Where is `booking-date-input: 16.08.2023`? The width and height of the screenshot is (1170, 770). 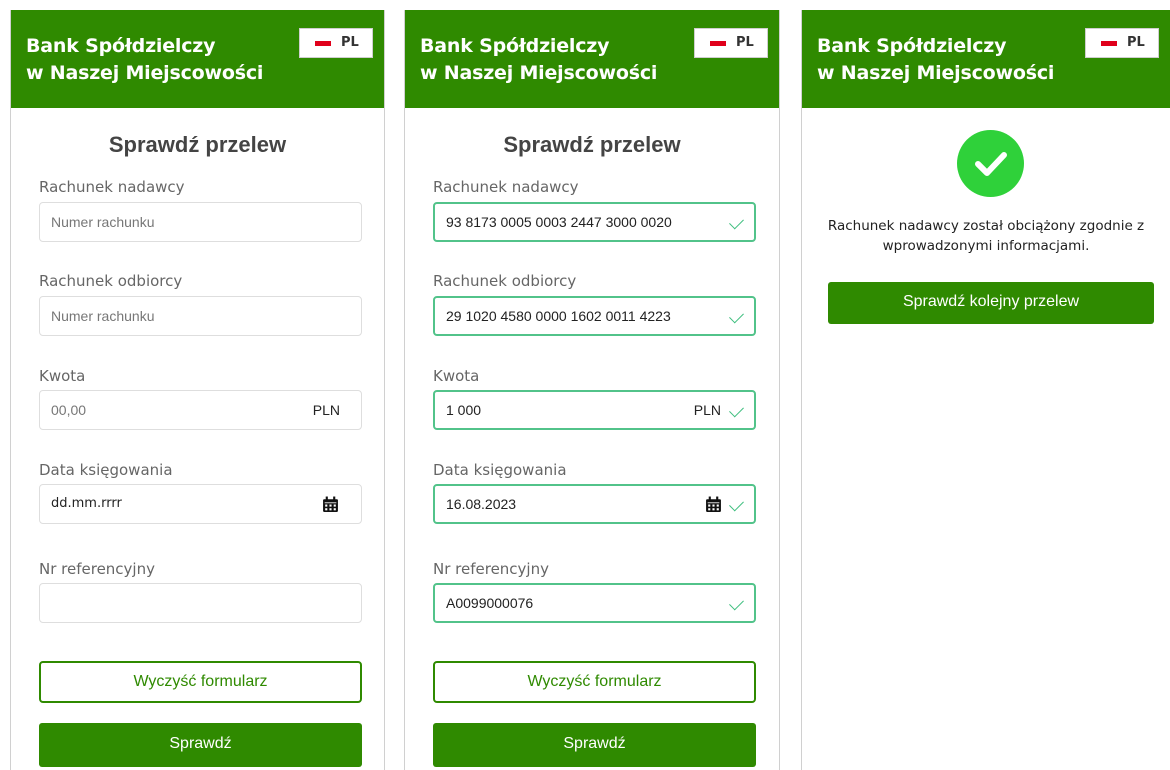 booking-date-input: 16.08.2023 is located at coordinates (594, 504).